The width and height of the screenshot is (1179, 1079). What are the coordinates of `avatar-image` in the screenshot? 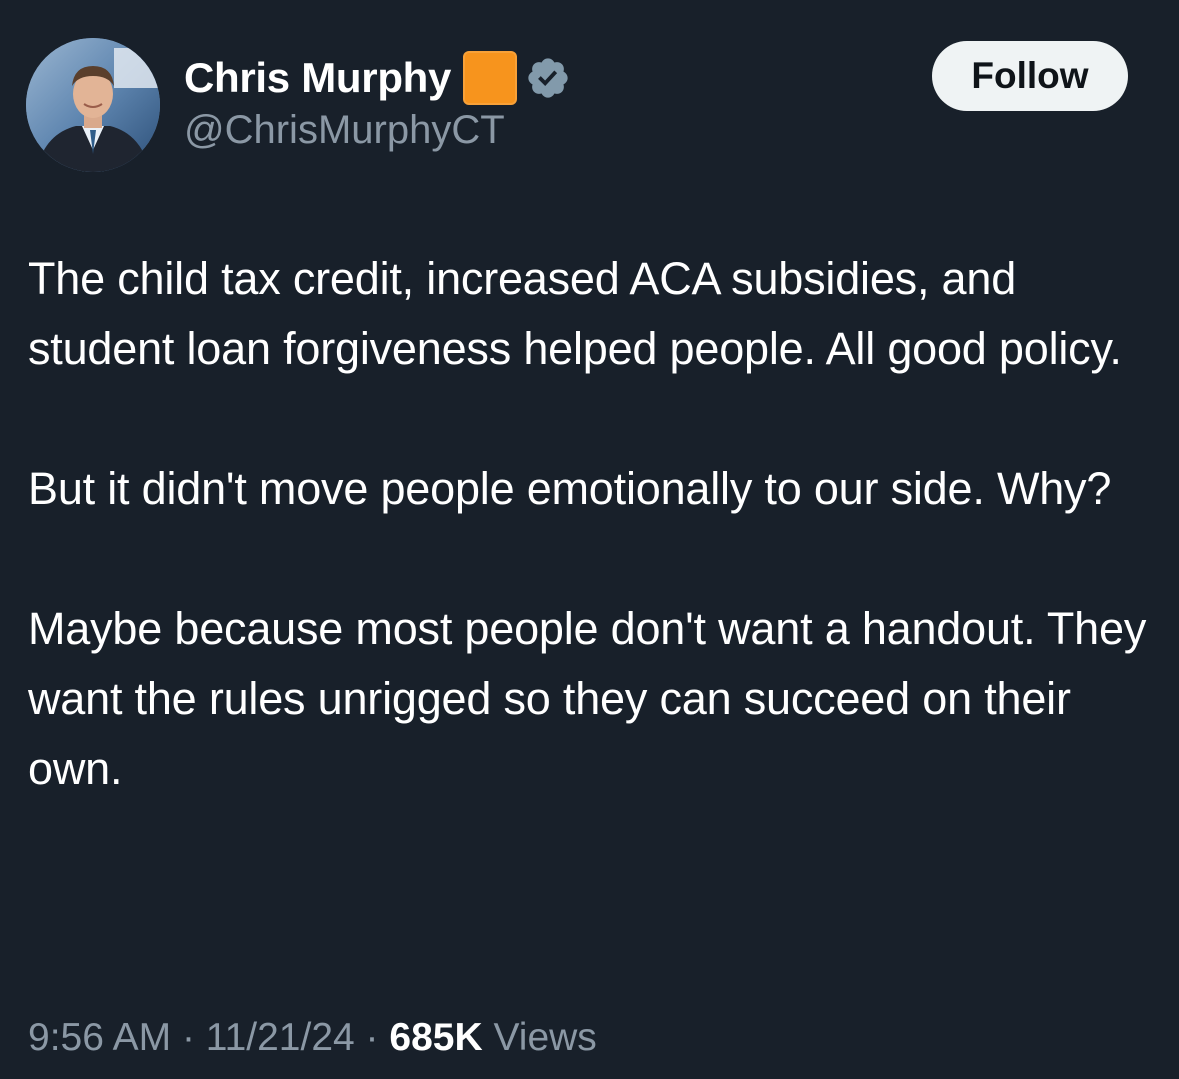 It's located at (93, 105).